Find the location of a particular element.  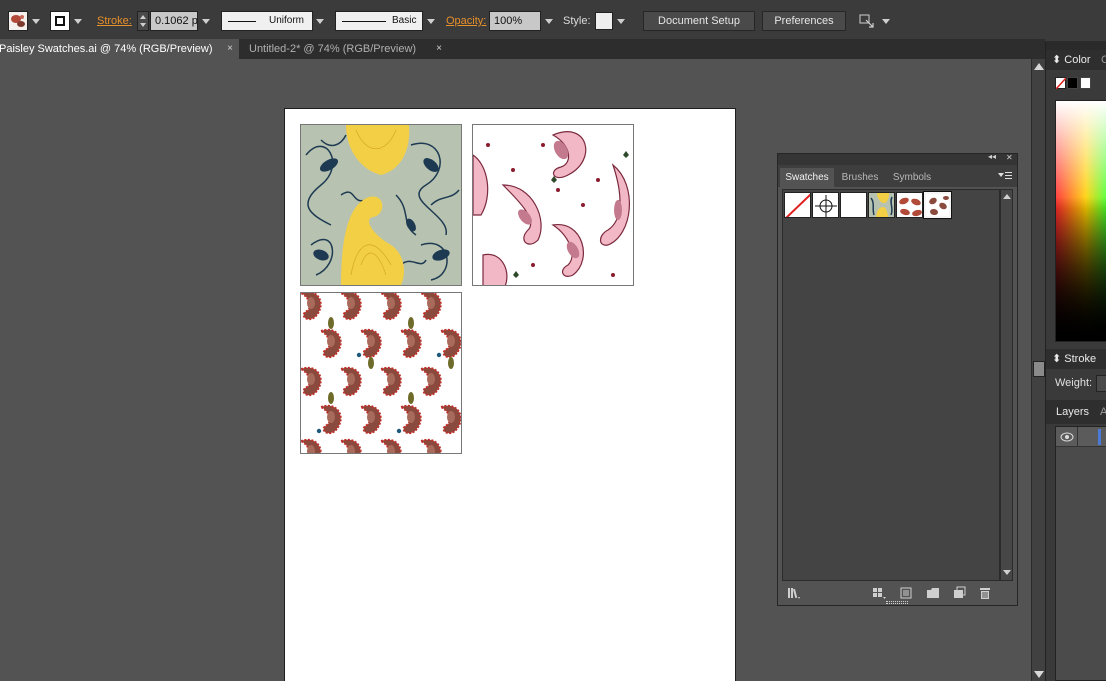

color-guide-tab: C is located at coordinates (1103, 60).